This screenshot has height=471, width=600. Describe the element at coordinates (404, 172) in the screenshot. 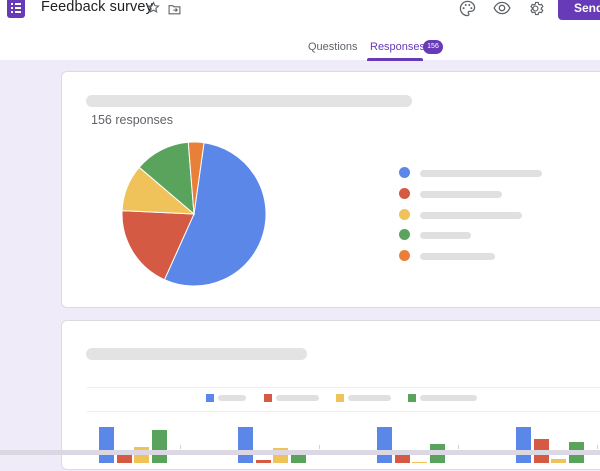

I see `legend-swatch-blue` at that location.